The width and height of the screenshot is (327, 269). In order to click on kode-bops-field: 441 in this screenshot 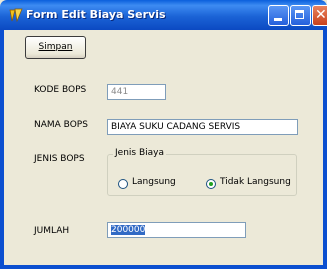, I will do `click(136, 92)`.